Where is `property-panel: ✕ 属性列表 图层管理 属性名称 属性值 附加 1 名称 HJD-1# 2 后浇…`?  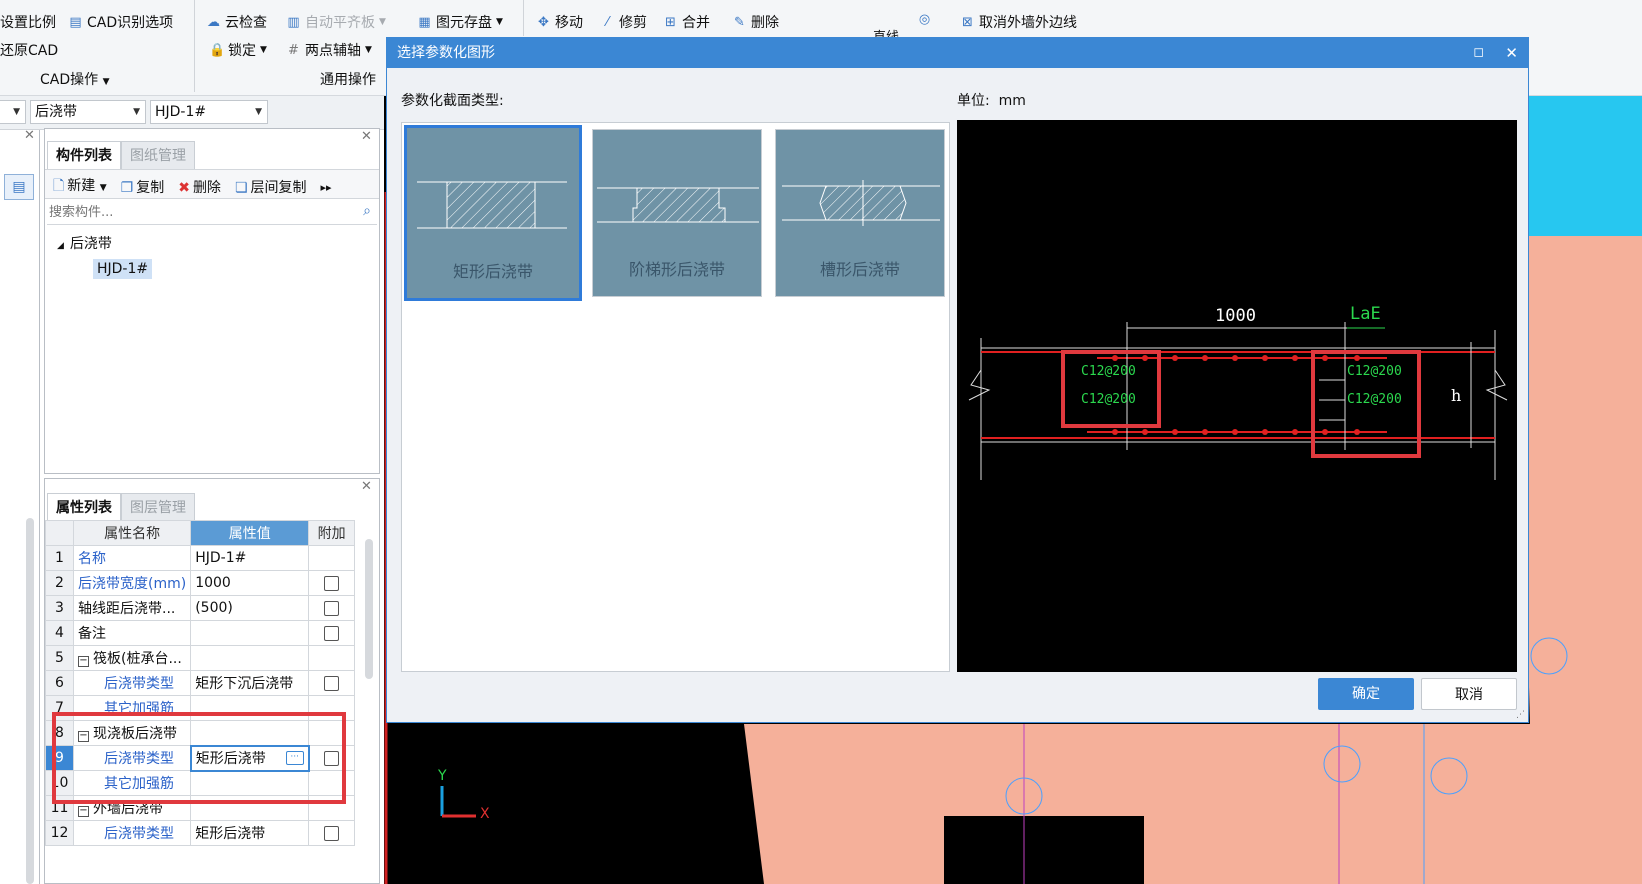
property-panel: ✕ 属性列表 图层管理 属性名称 属性值 附加 1 名称 HJD-1# 2 后浇… is located at coordinates (212, 681).